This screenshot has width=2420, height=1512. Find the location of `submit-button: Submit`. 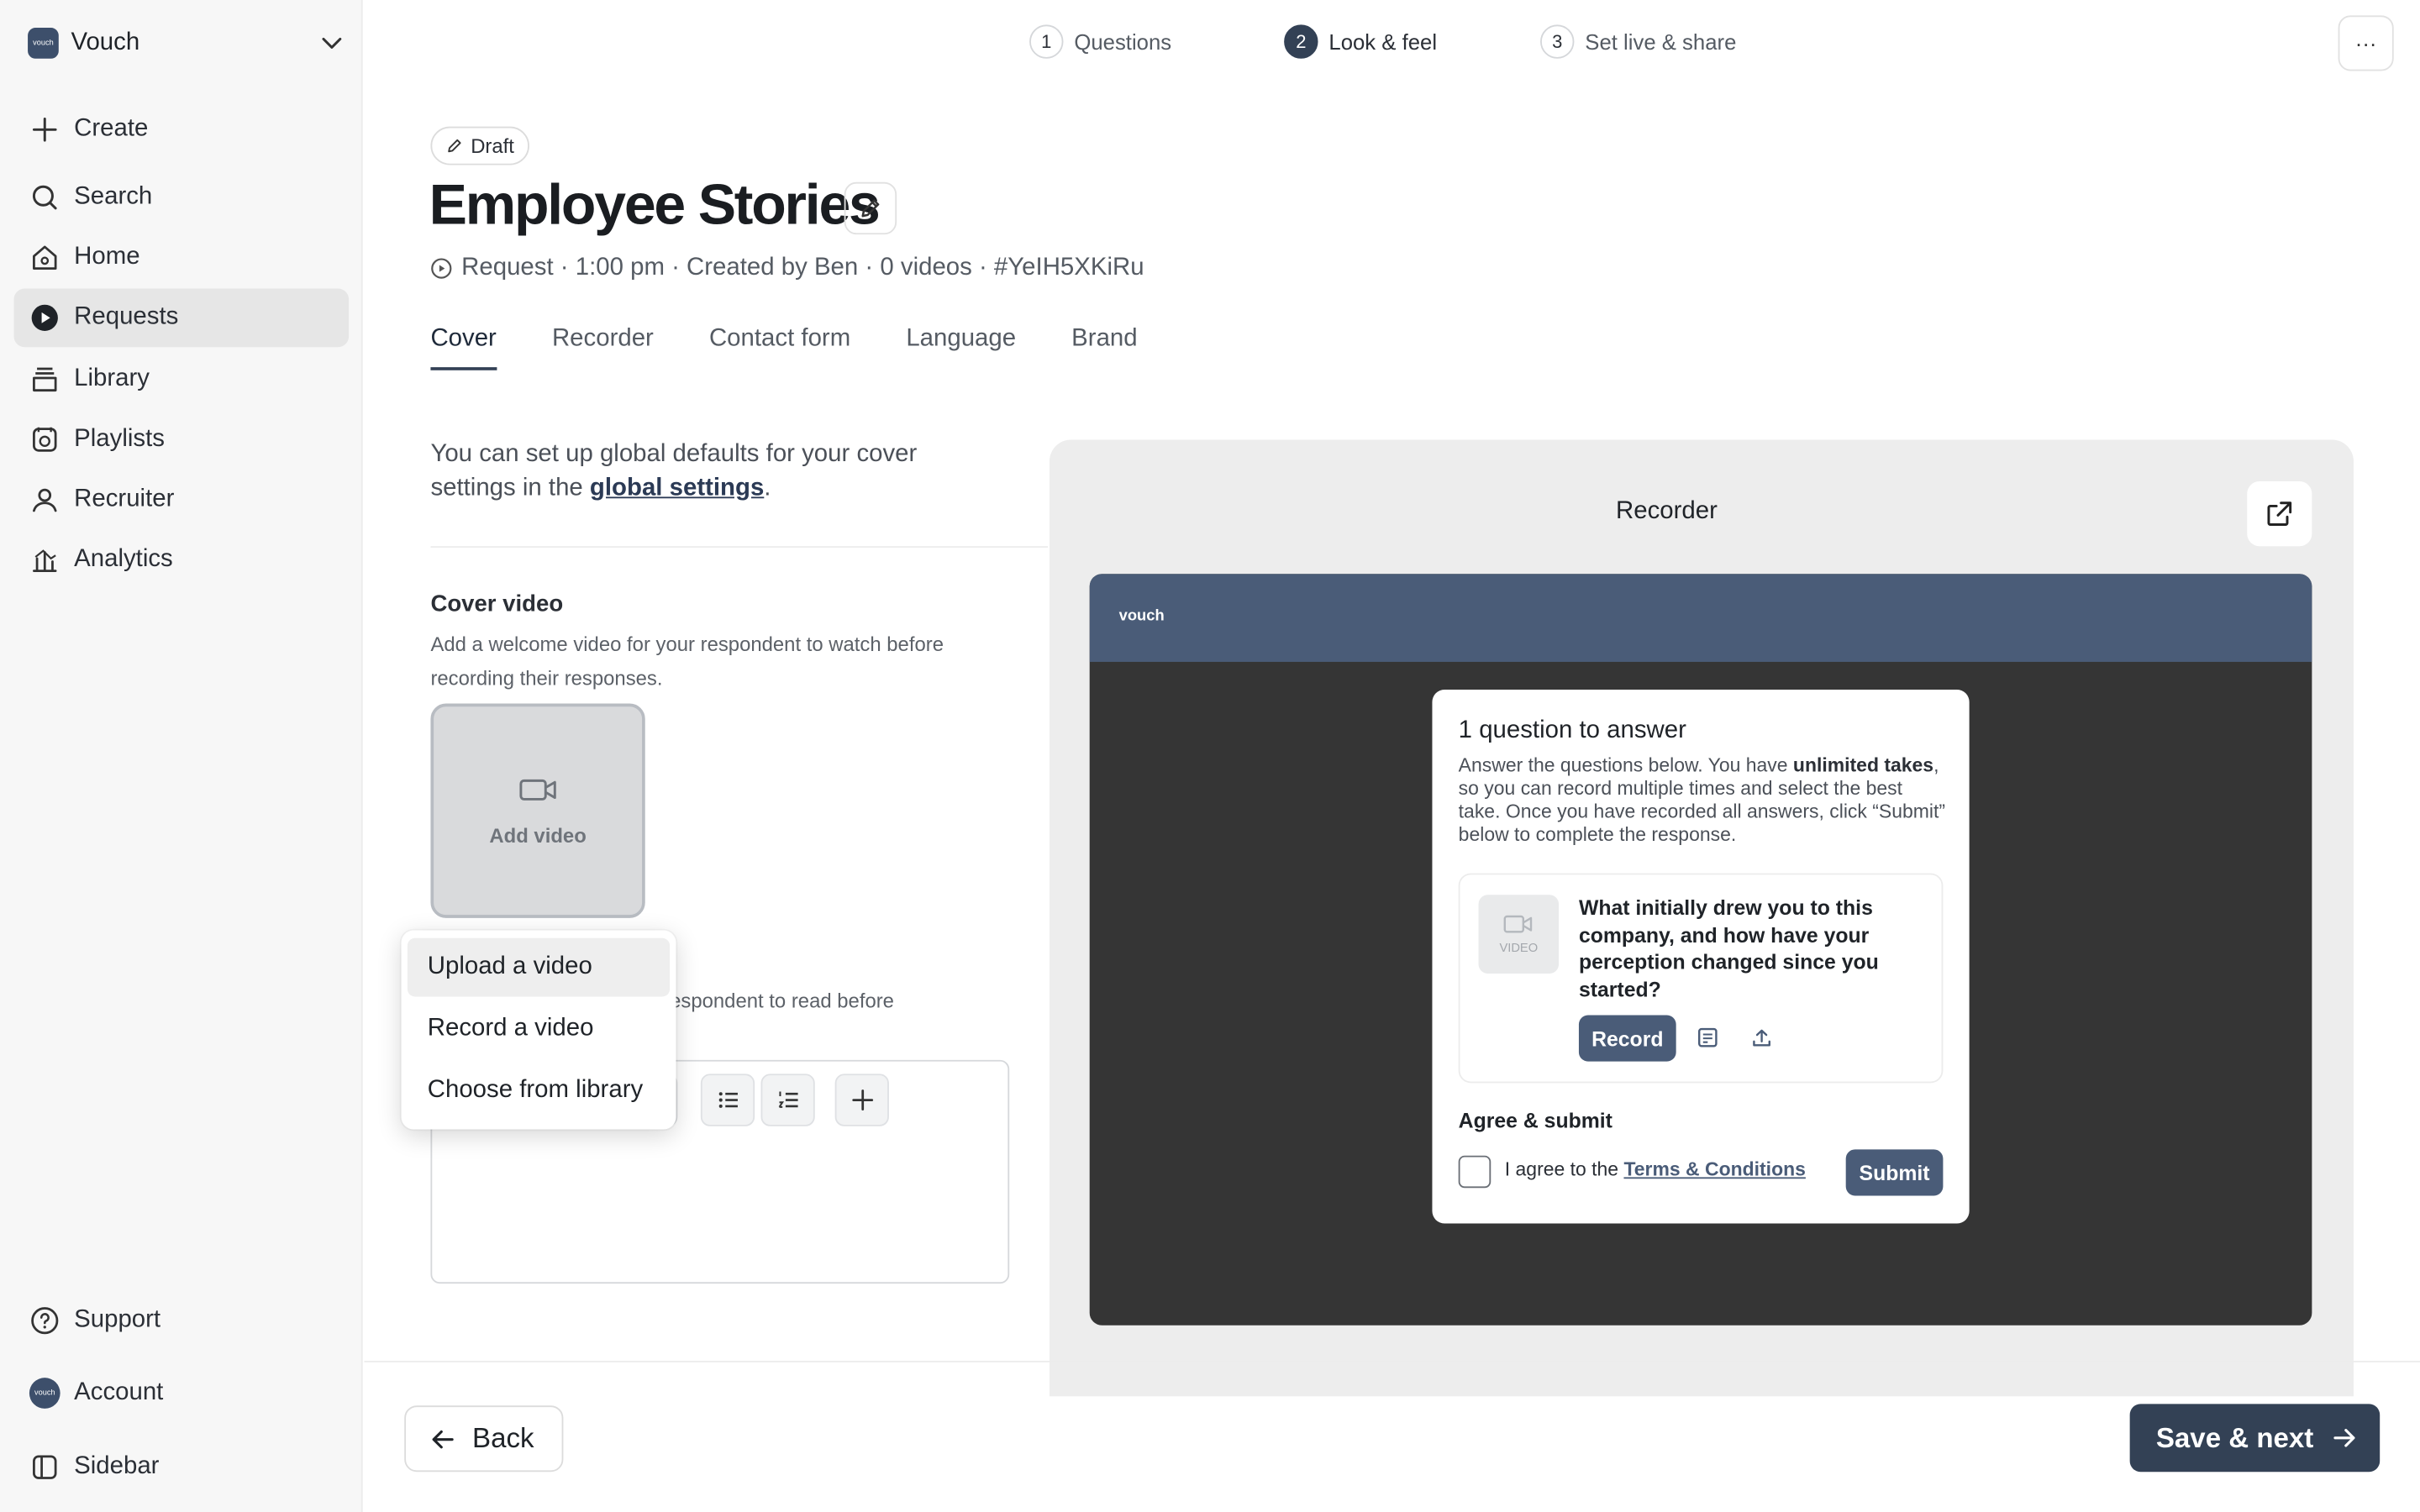

submit-button: Submit is located at coordinates (1894, 1172).